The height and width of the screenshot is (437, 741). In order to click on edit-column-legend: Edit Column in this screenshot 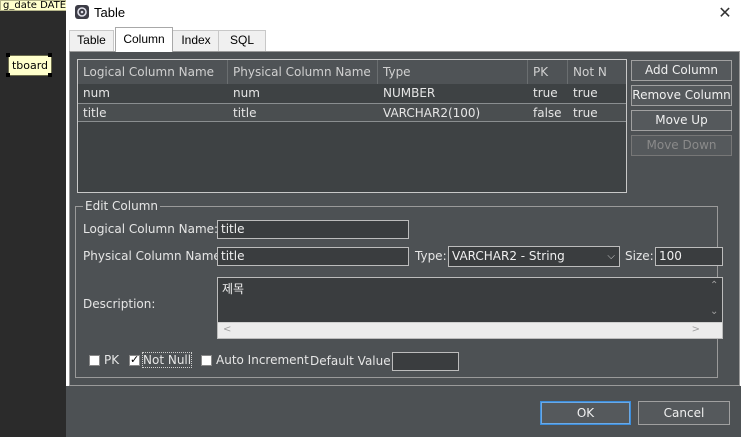, I will do `click(122, 206)`.